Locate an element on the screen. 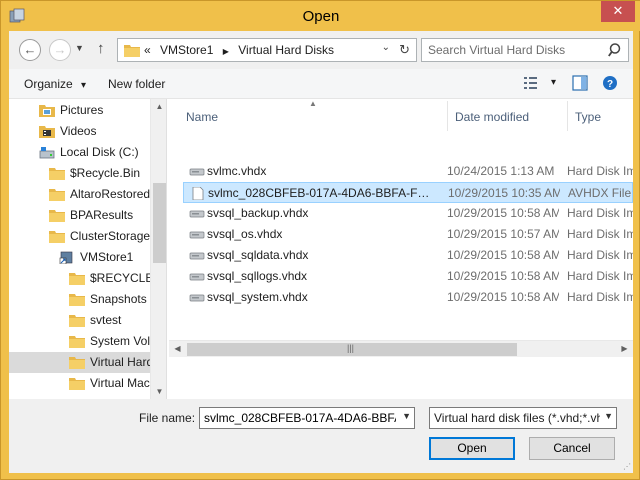 Image resolution: width=640 pixels, height=480 pixels. address-breadcrumb: « VMStore1 ▶ Virtual Hard Disks is located at coordinates (242, 50).